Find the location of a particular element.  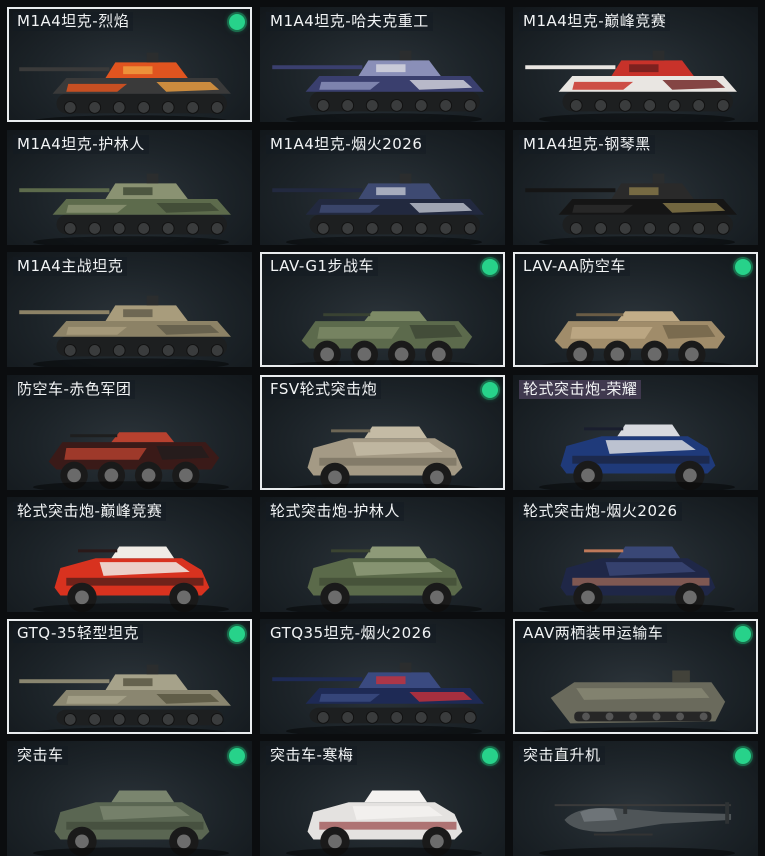

vehicle-card: M1A4坦克-钢琴黑 is located at coordinates (635, 187).